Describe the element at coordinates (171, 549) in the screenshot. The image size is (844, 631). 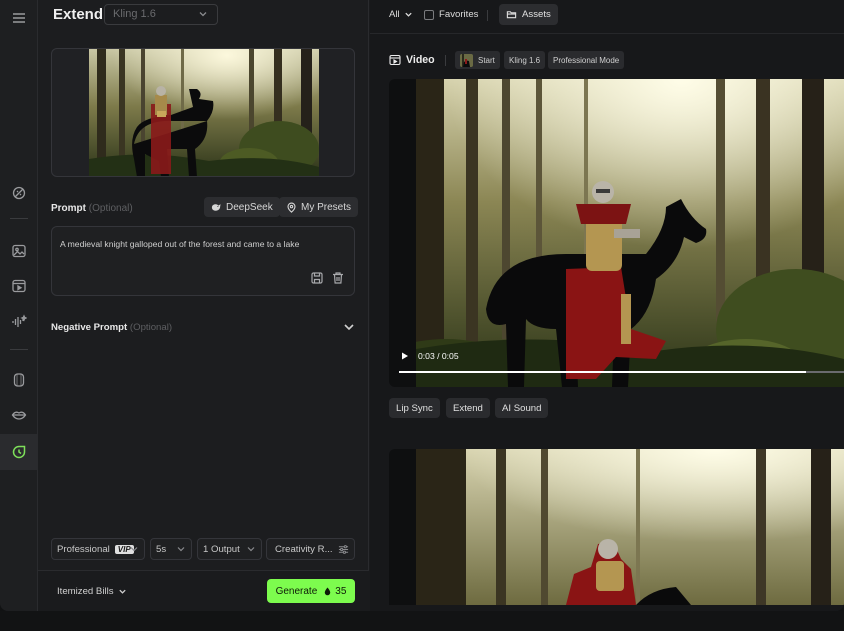
I see `duration-select: 5s` at that location.